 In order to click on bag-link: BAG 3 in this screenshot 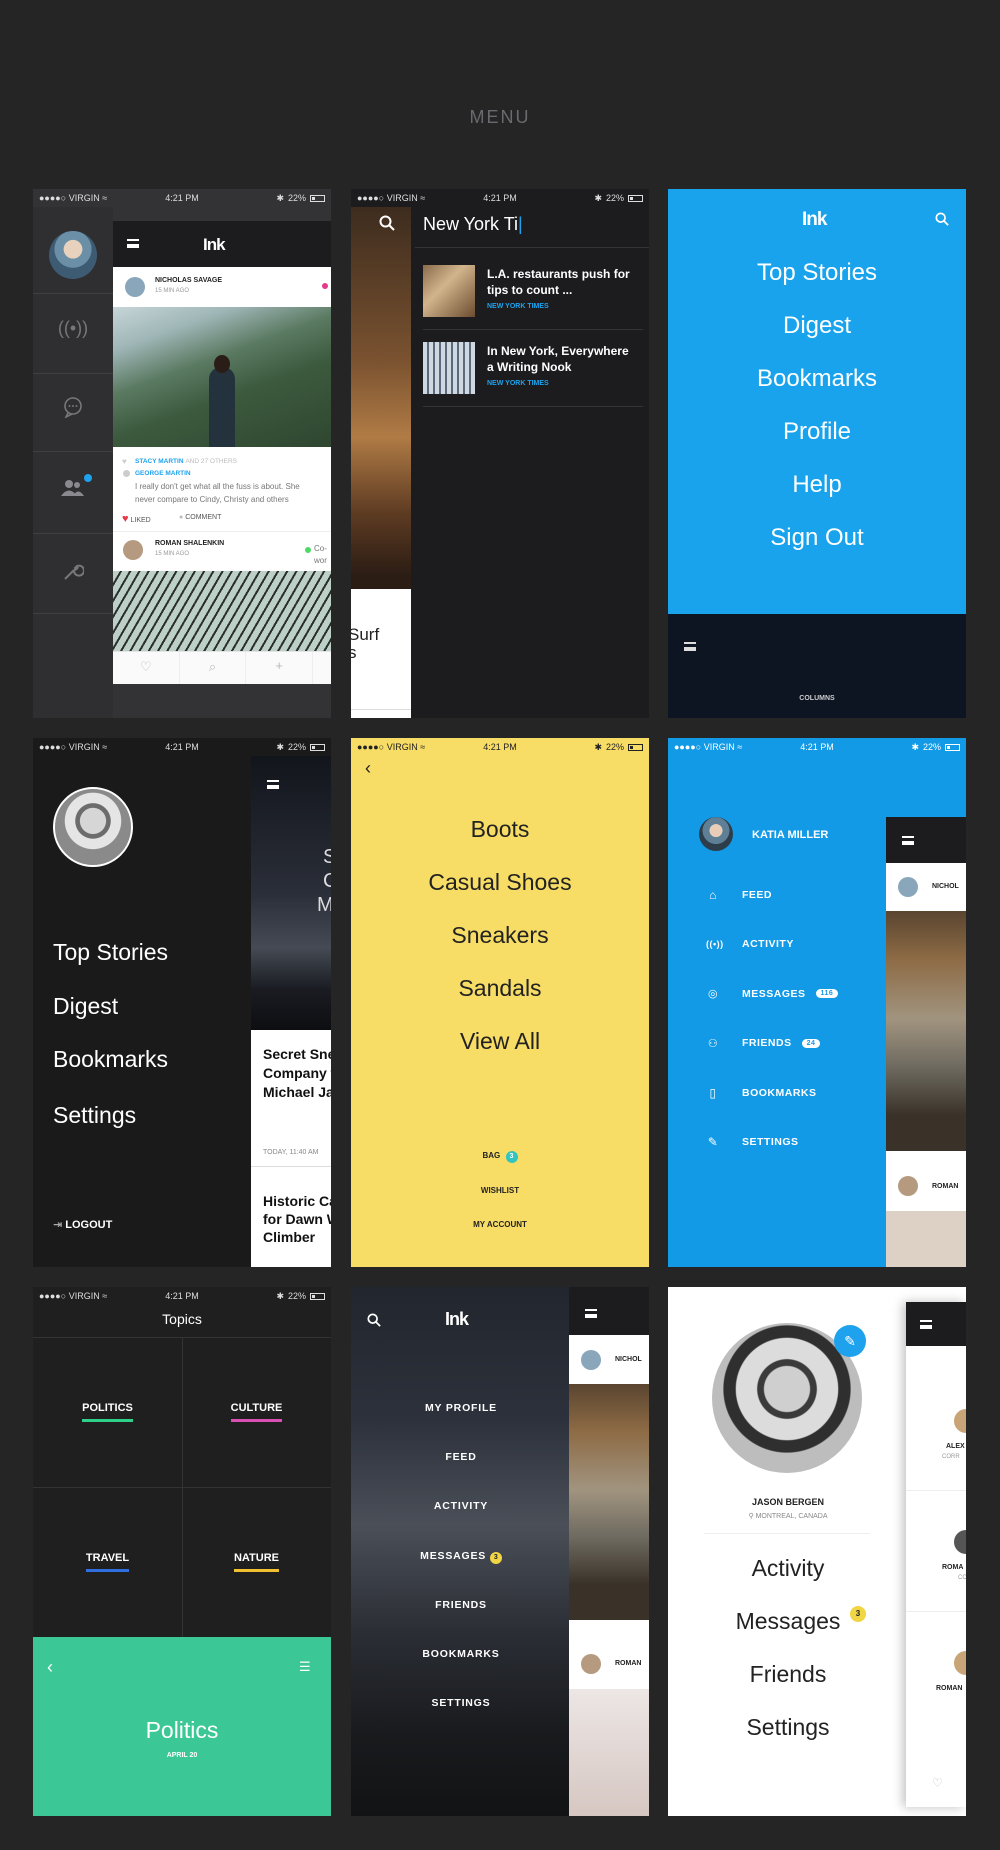, I will do `click(500, 1157)`.